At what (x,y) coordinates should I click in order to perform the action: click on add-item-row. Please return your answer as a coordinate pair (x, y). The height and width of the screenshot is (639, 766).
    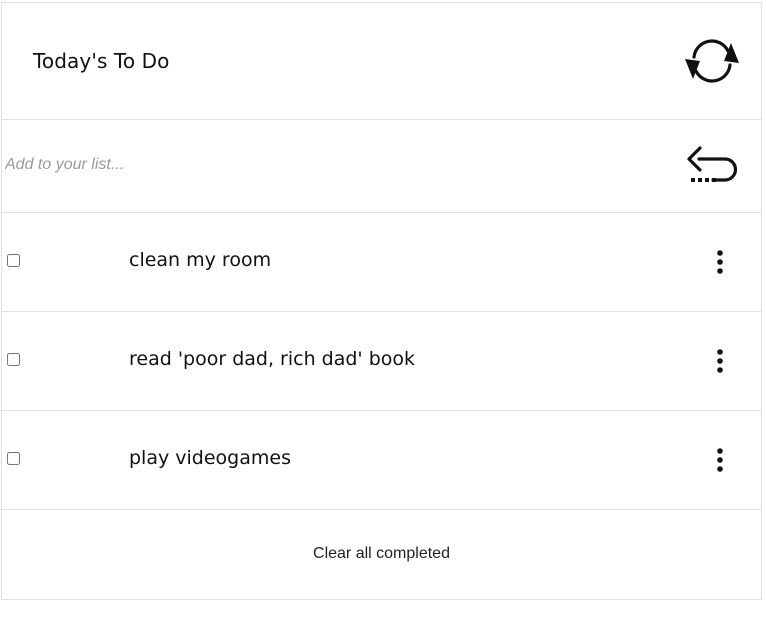
    Looking at the image, I should click on (381, 166).